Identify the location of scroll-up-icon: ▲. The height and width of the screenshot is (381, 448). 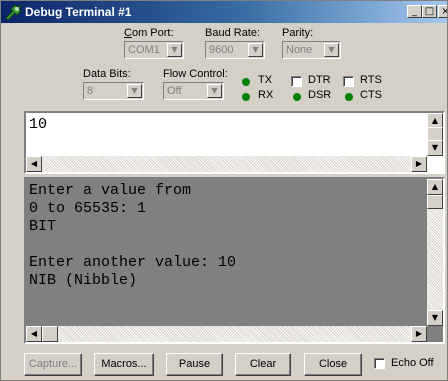
(435, 187).